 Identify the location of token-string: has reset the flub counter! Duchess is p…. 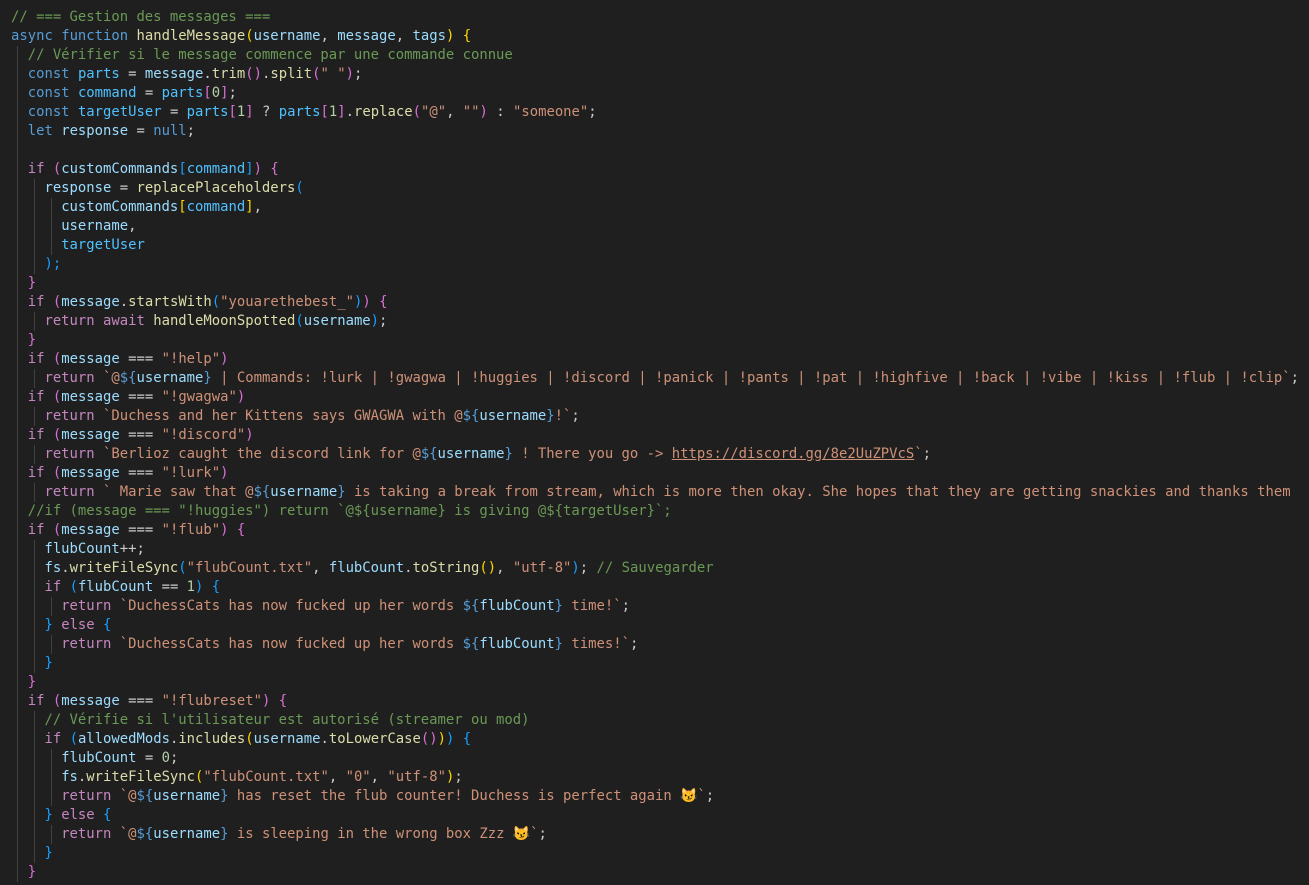
(454, 796).